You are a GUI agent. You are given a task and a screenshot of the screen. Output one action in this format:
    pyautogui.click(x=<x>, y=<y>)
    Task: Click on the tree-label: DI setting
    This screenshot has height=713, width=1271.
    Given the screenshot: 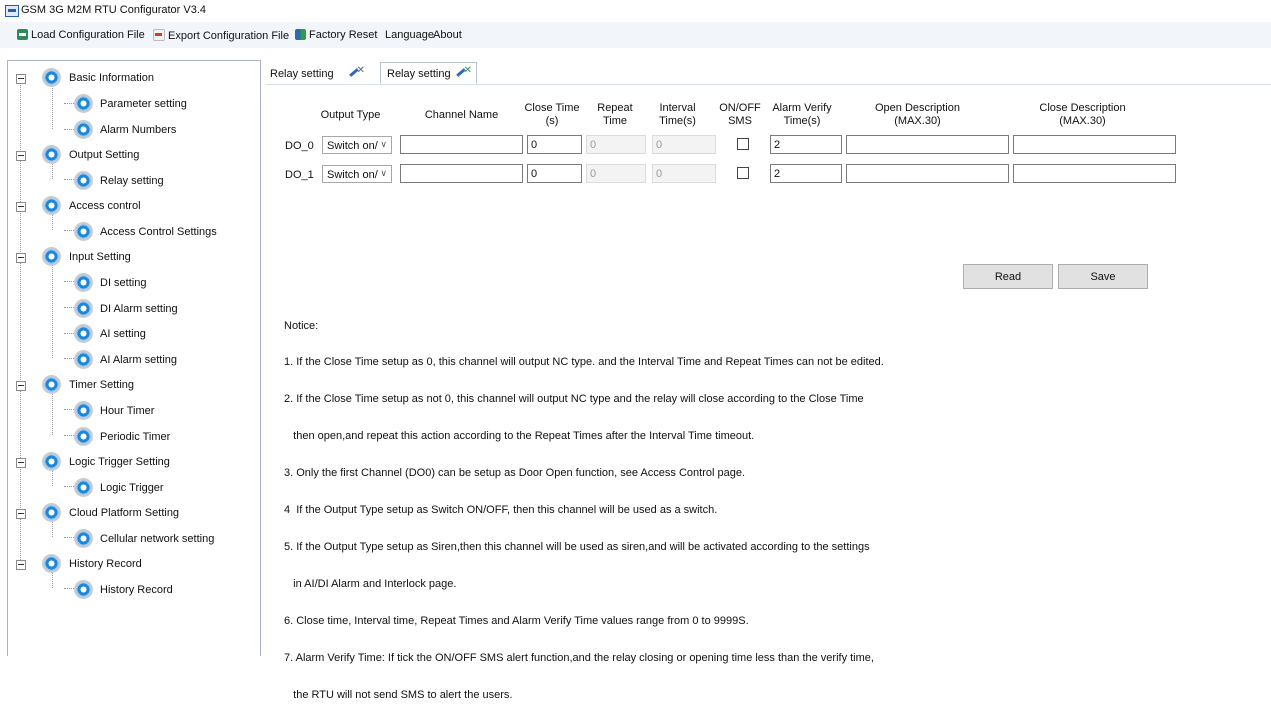 What is the action you would take?
    pyautogui.click(x=123, y=283)
    